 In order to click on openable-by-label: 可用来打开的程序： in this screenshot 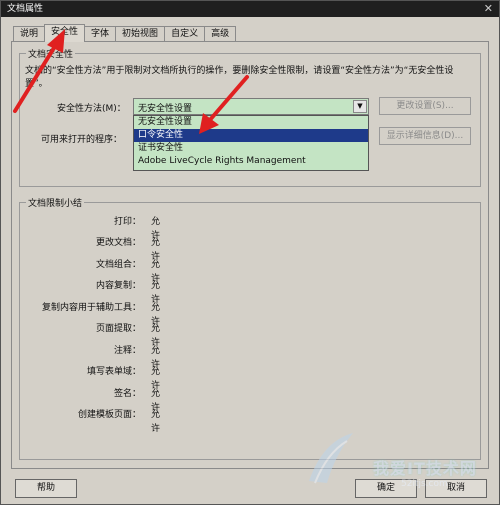, I will do `click(82, 140)`.